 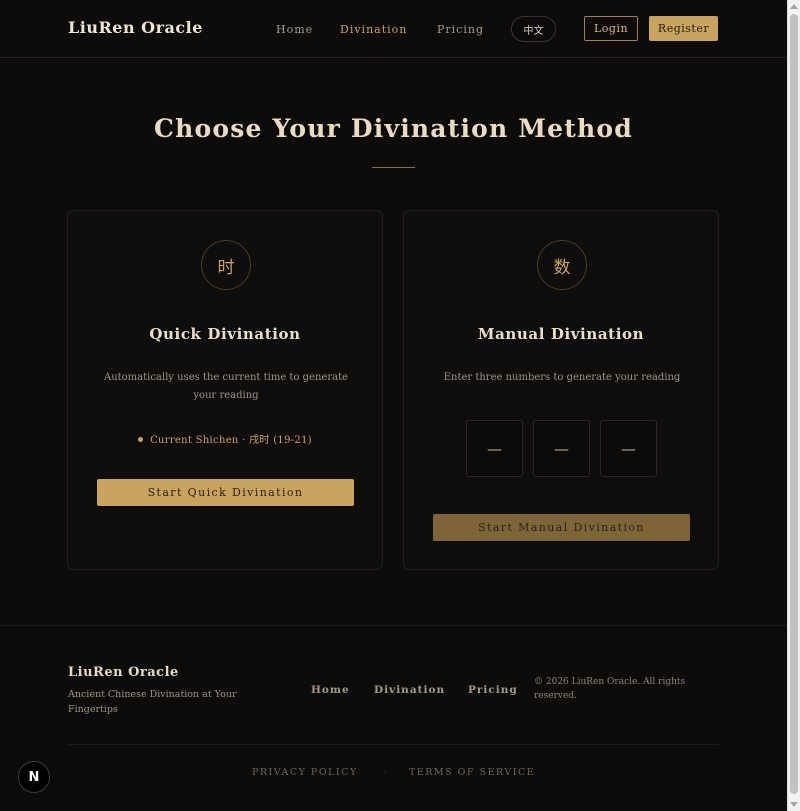 I want to click on number-icon: 数, so click(x=562, y=265).